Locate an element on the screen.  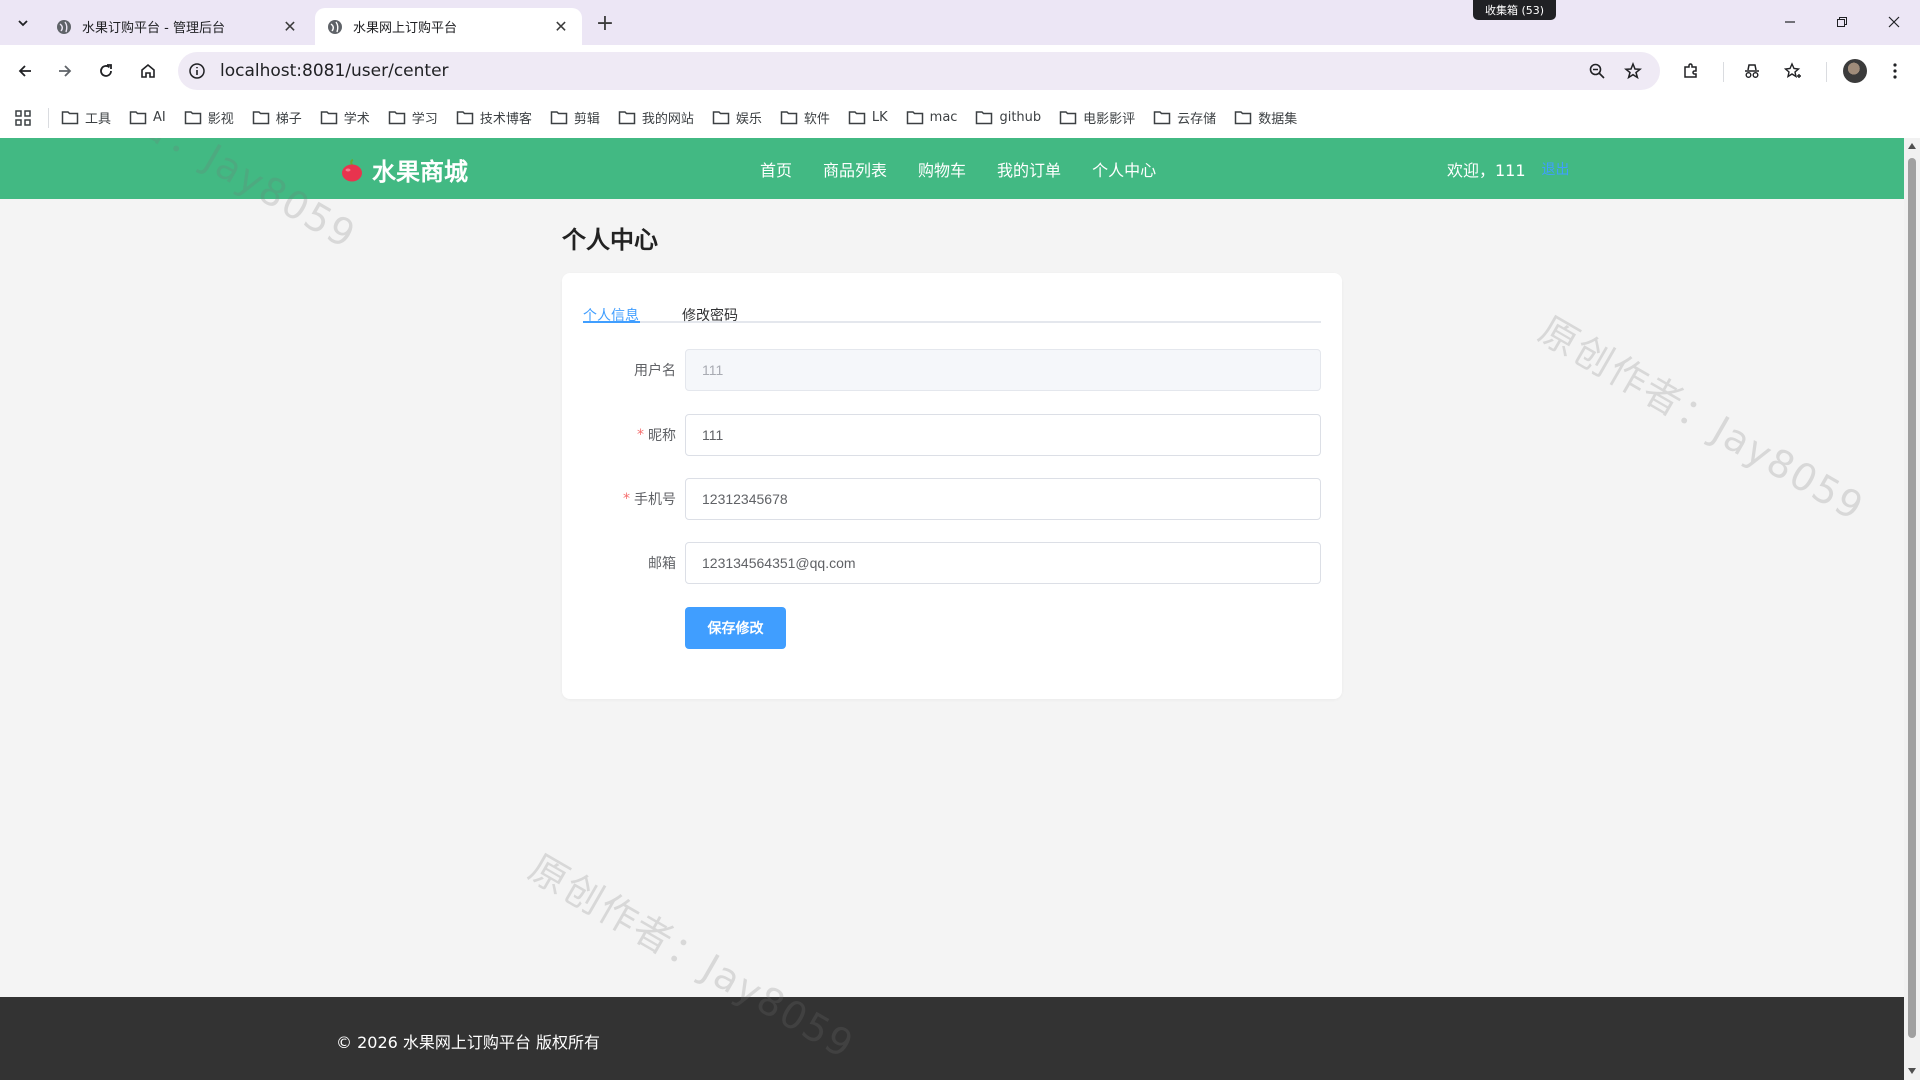
scroll-thumb is located at coordinates (1912, 598).